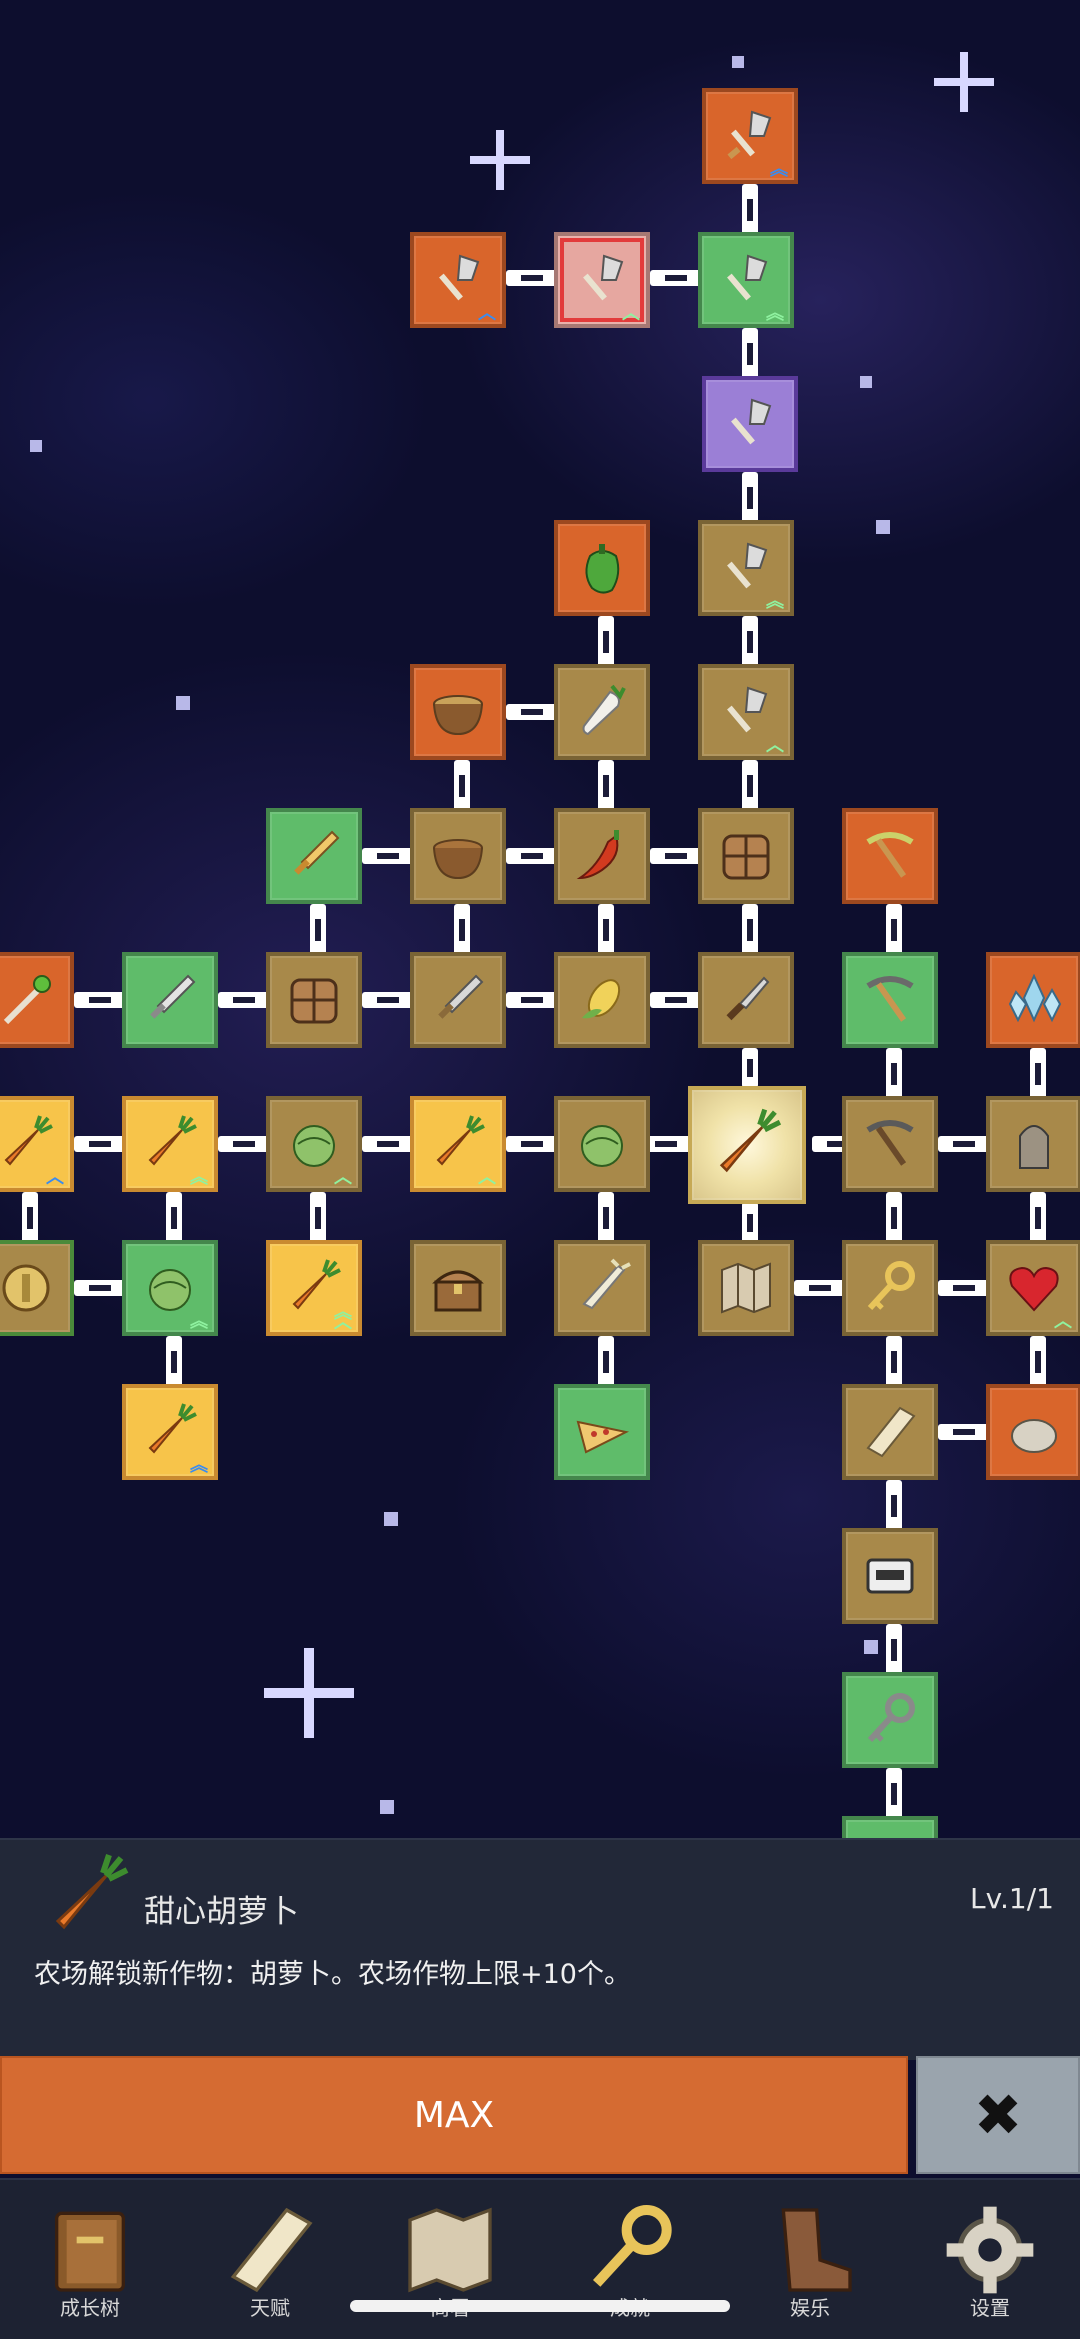  I want to click on max-button: MAX, so click(454, 2115).